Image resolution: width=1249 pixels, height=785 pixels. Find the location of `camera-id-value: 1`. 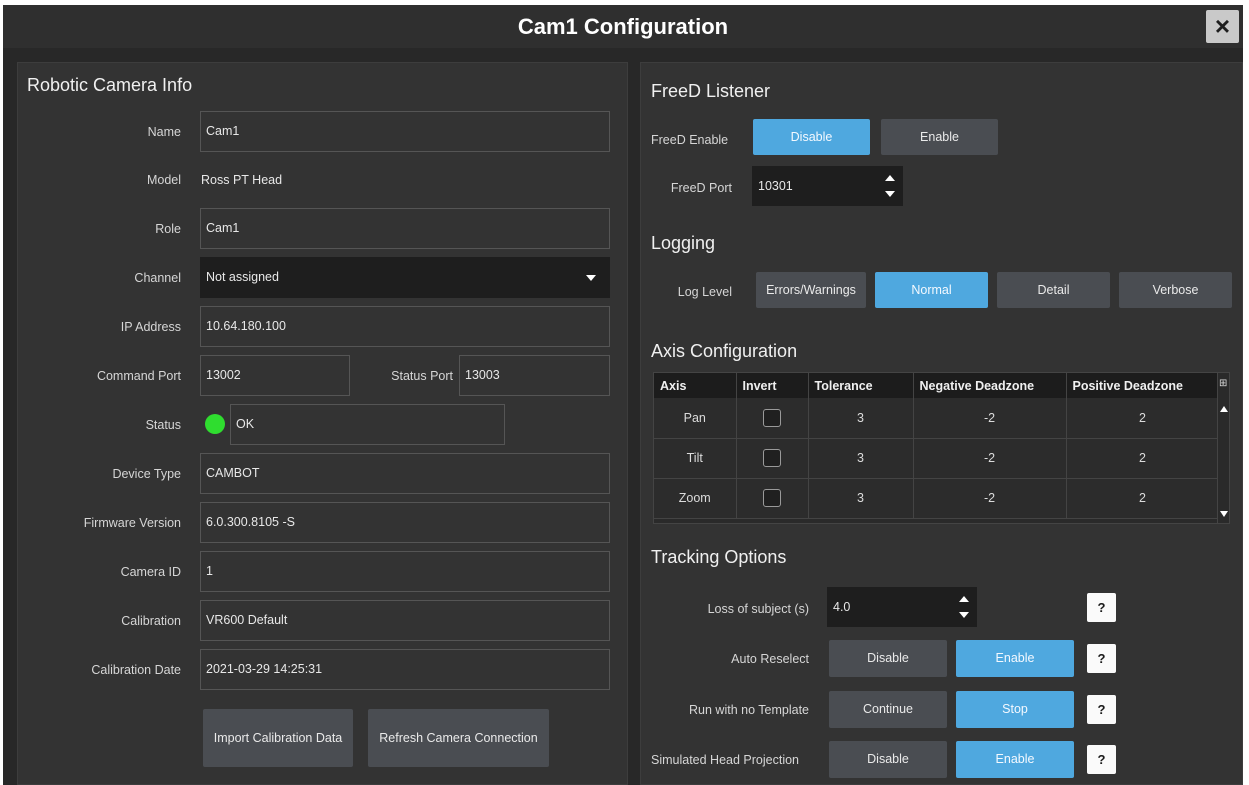

camera-id-value: 1 is located at coordinates (405, 571).